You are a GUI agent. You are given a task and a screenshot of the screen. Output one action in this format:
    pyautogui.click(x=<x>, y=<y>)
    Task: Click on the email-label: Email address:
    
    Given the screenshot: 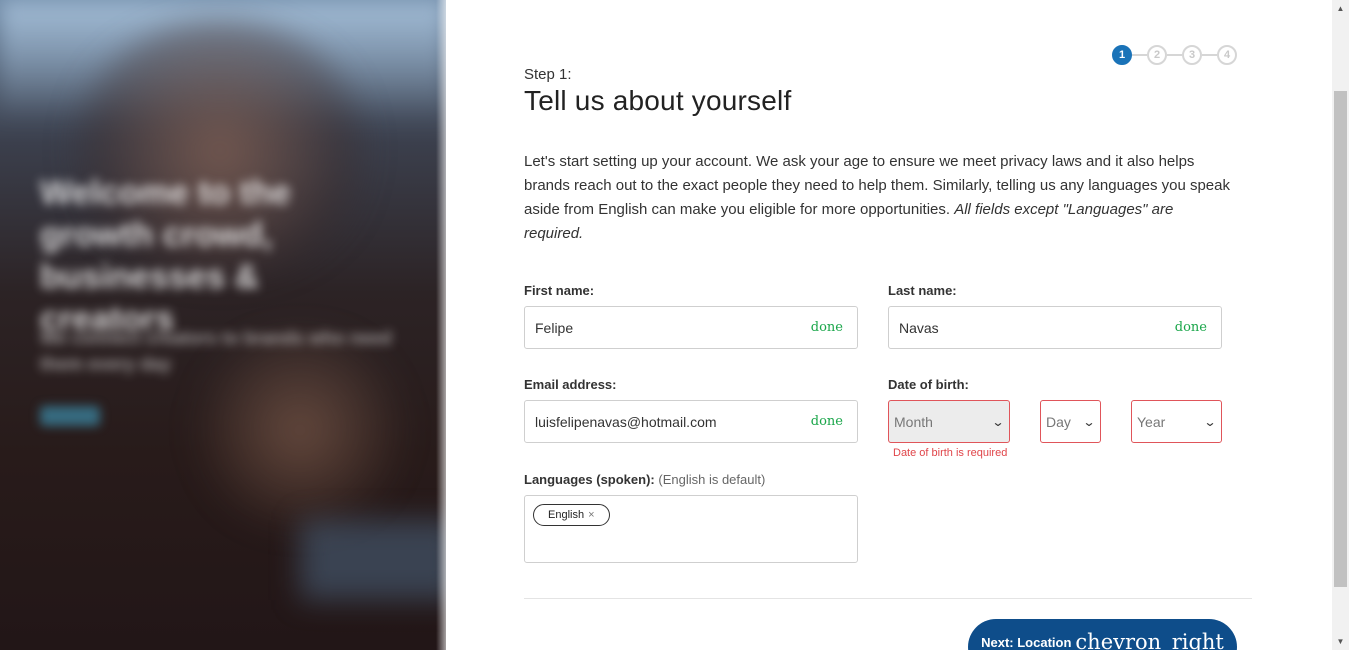 What is the action you would take?
    pyautogui.click(x=570, y=384)
    